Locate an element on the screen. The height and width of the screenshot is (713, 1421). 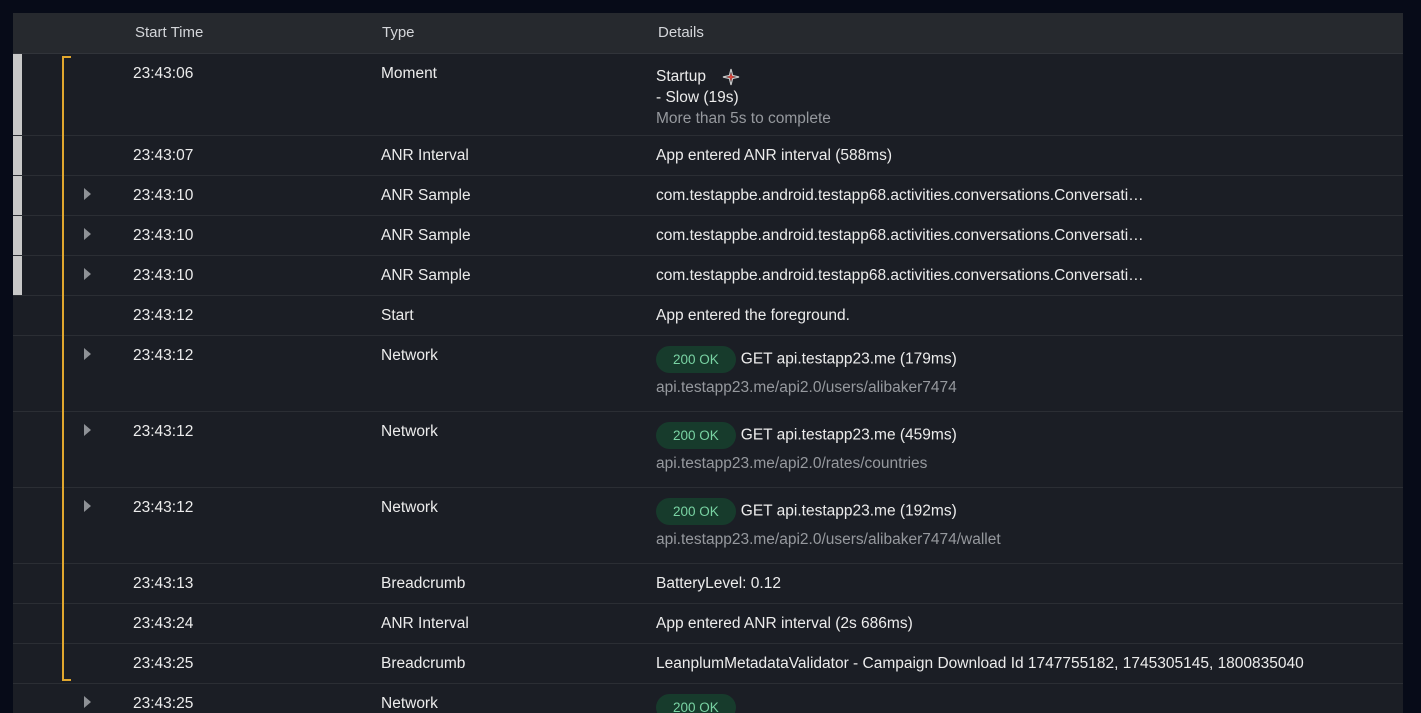
table-header: Start Time Type Details is located at coordinates (708, 33).